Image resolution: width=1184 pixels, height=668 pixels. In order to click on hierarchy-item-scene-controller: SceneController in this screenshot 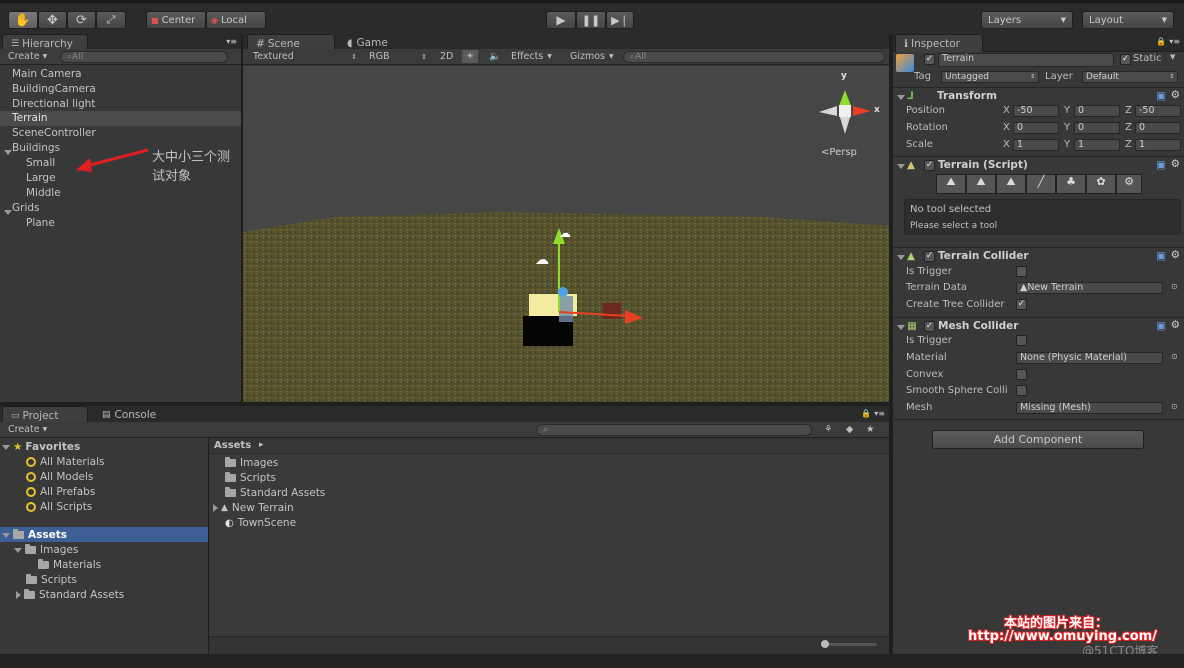, I will do `click(54, 134)`.